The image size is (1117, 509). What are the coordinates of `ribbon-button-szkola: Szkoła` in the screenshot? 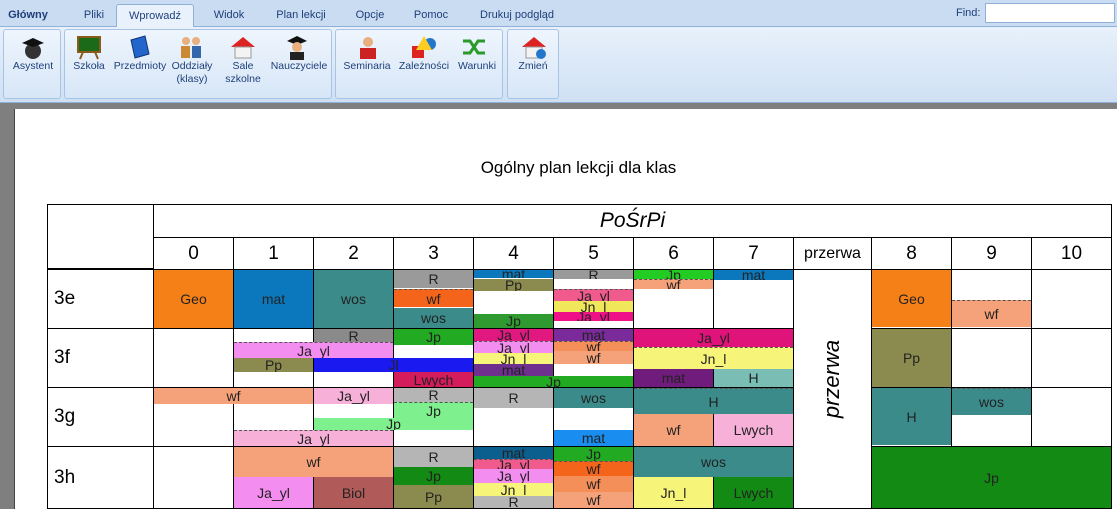 It's located at (89, 66).